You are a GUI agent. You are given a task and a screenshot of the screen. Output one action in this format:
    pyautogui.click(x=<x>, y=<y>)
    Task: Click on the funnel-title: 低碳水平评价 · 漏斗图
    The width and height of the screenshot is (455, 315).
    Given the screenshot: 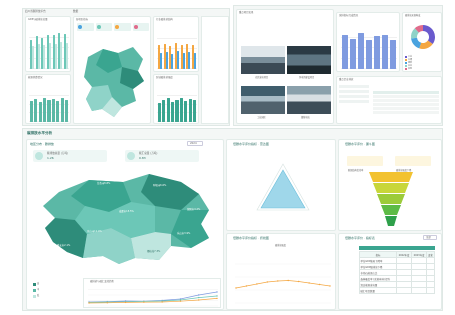 What is the action you would take?
    pyautogui.click(x=360, y=144)
    